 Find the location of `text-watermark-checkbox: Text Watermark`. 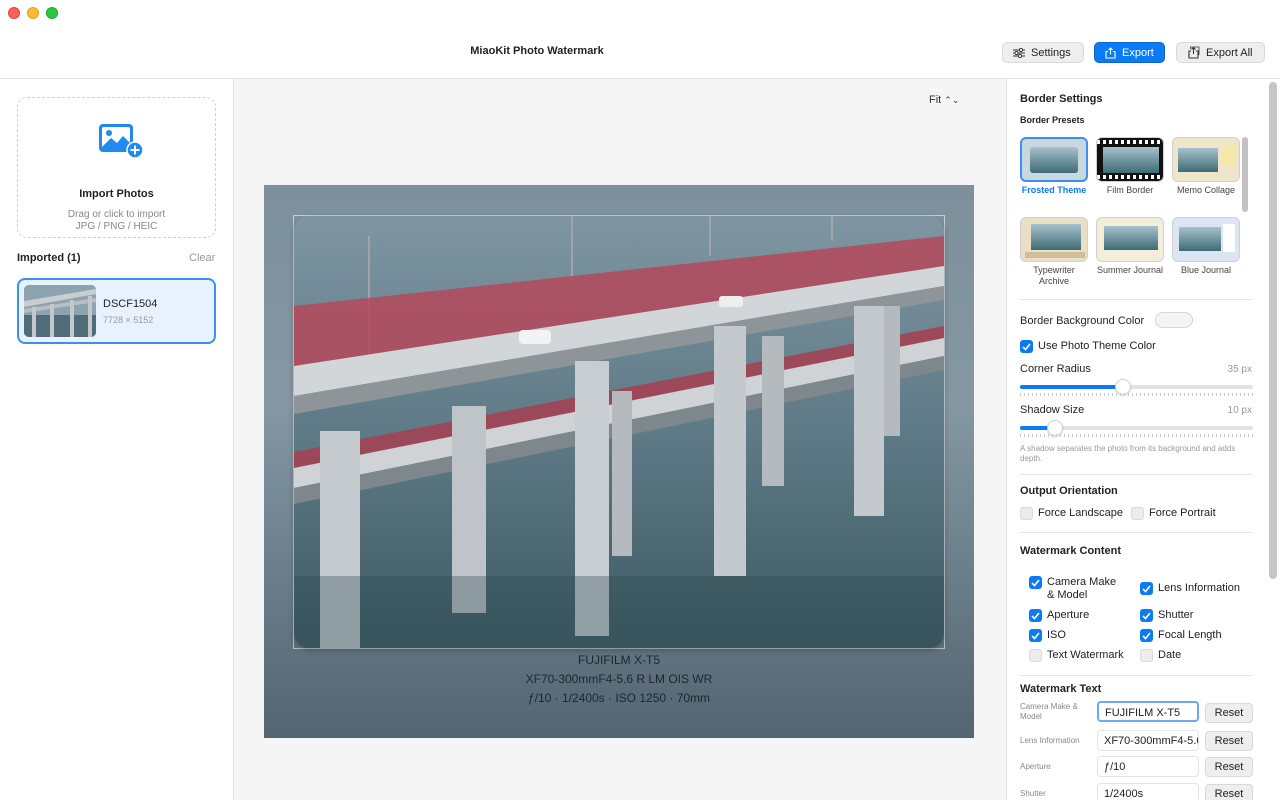

text-watermark-checkbox: Text Watermark is located at coordinates (1076, 655).